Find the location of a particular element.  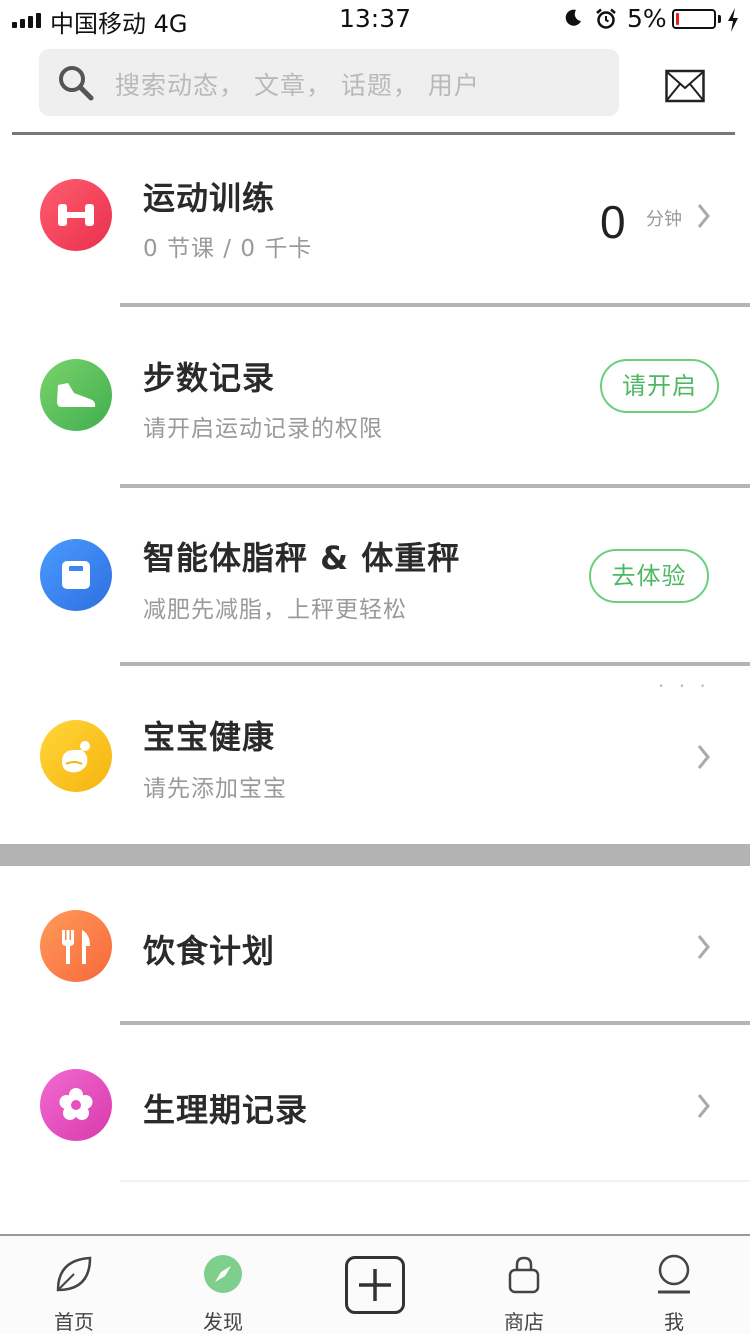

search-input: 搜索动态， 文章， 话题， 用户 is located at coordinates (329, 82).